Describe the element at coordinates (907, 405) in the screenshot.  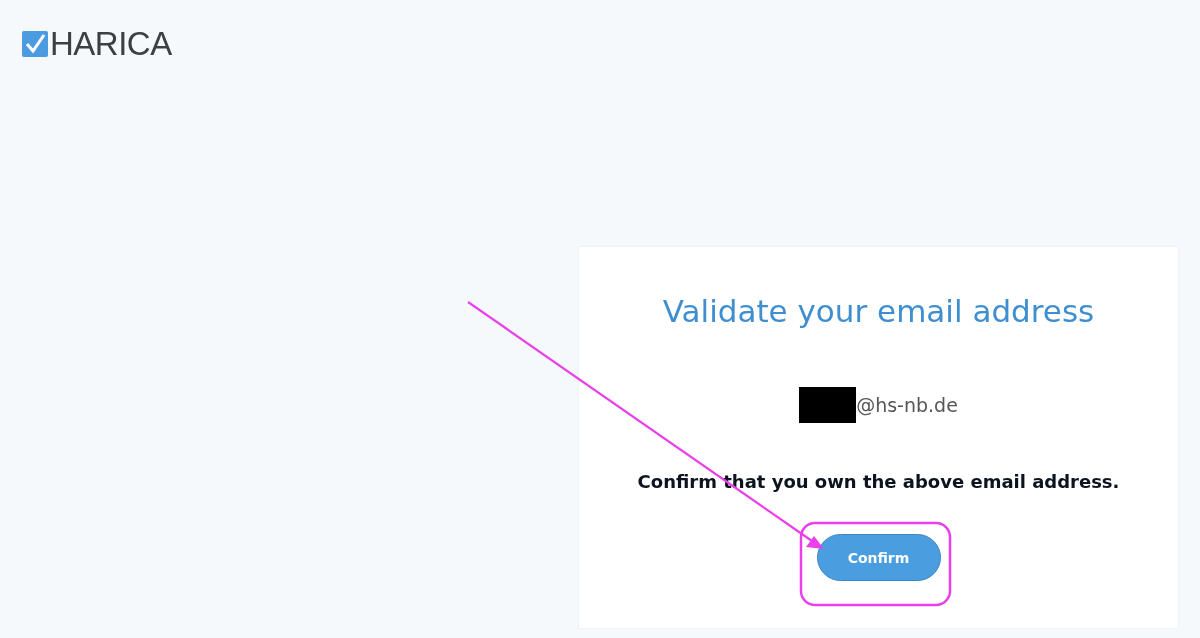
I see `email-address: @hs-nb.de` at that location.